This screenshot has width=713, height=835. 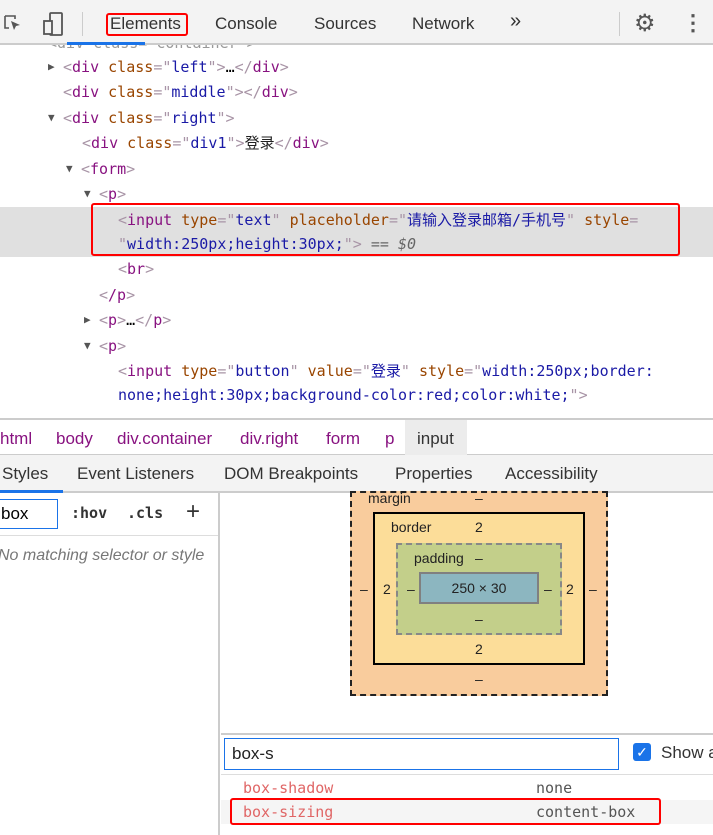 I want to click on tab-sources: Sources, so click(x=345, y=24).